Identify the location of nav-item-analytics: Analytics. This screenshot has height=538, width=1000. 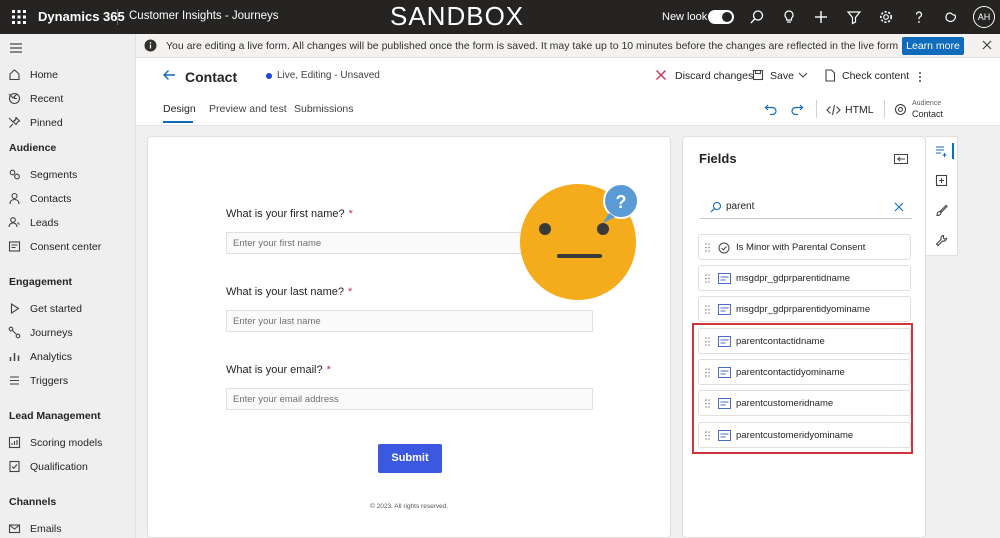
(70, 357).